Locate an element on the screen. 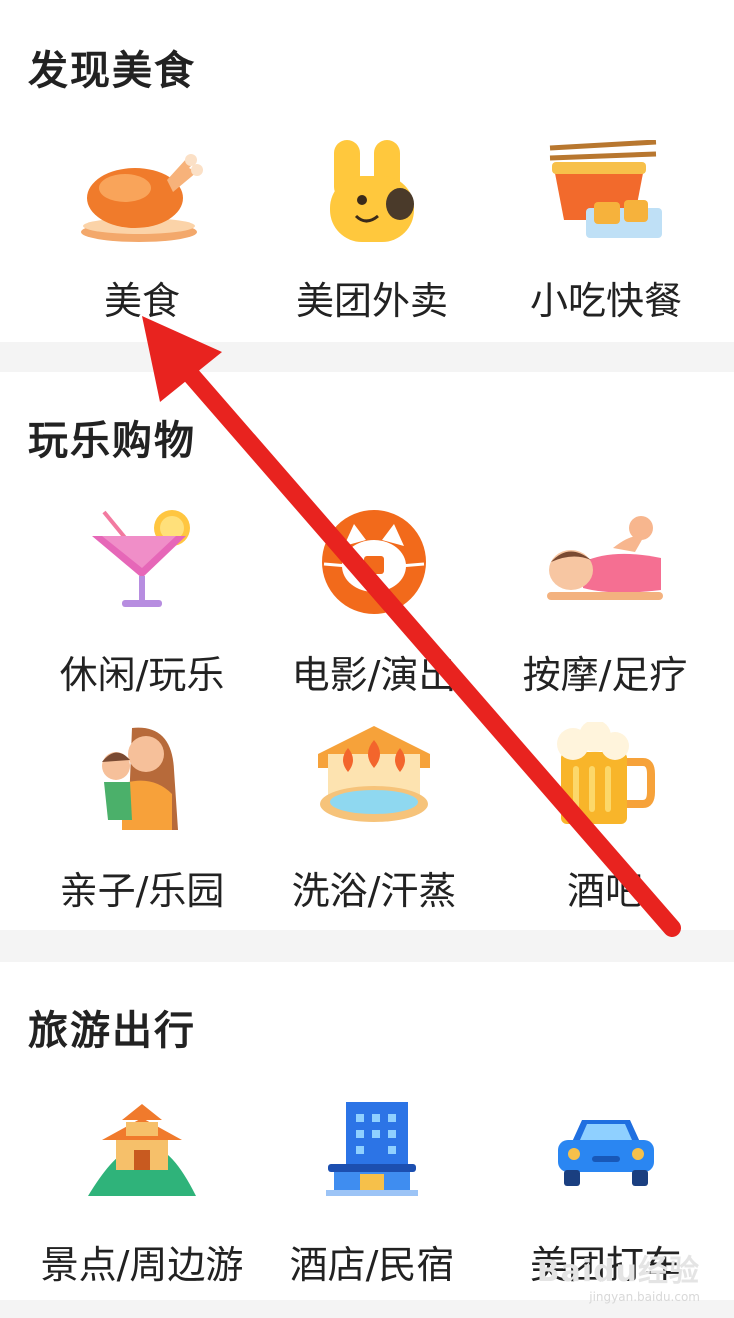 Image resolution: width=734 pixels, height=1318 pixels. beer-mug-icon is located at coordinates (605, 775).